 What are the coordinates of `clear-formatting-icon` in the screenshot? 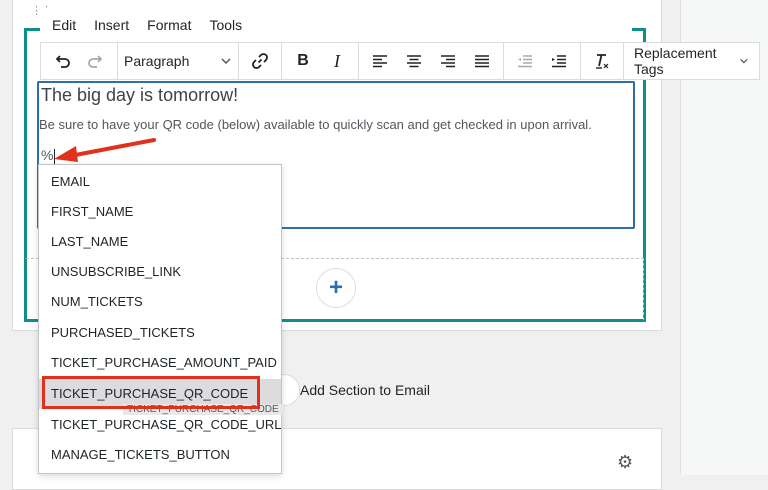 It's located at (602, 61).